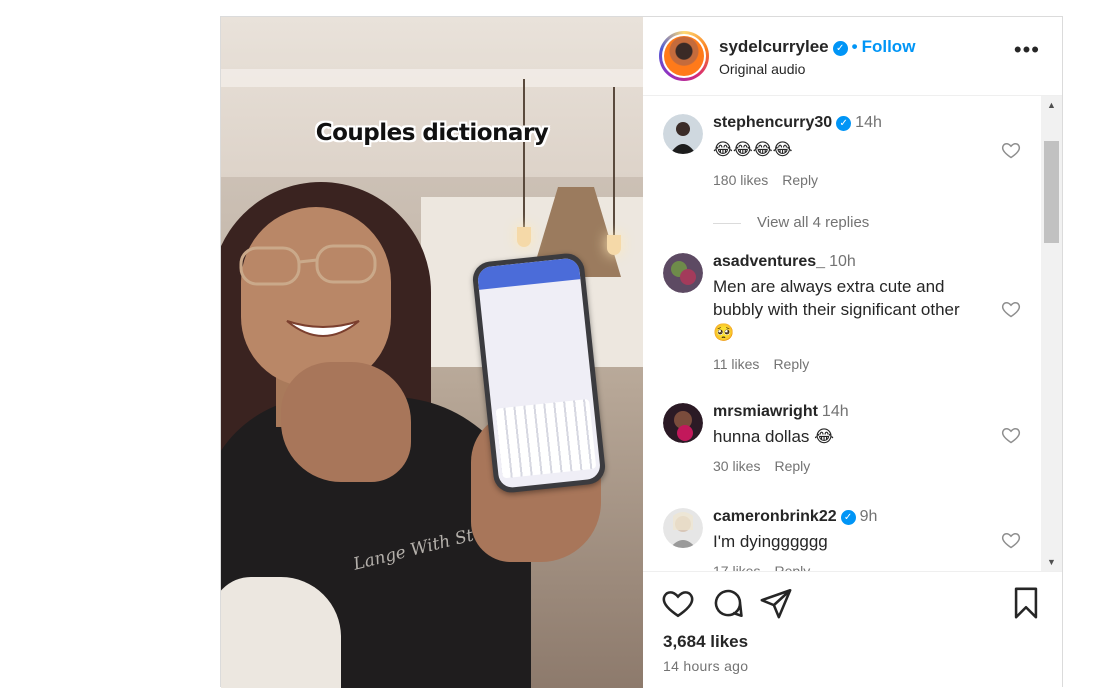 The height and width of the screenshot is (689, 1093). I want to click on avatar-border, so click(684, 56).